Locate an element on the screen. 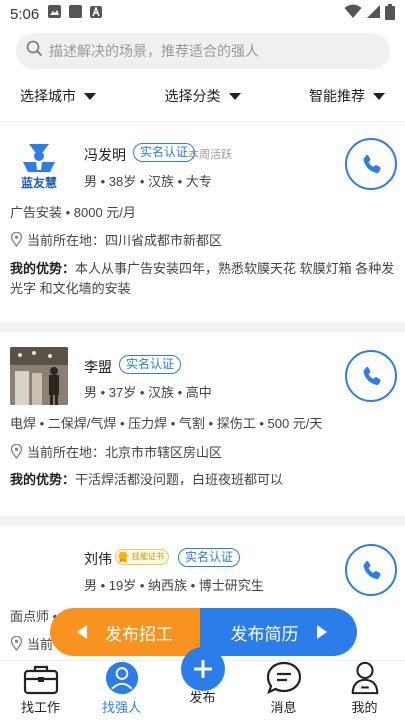  logo-text: 蓝友慧 is located at coordinates (38, 183).